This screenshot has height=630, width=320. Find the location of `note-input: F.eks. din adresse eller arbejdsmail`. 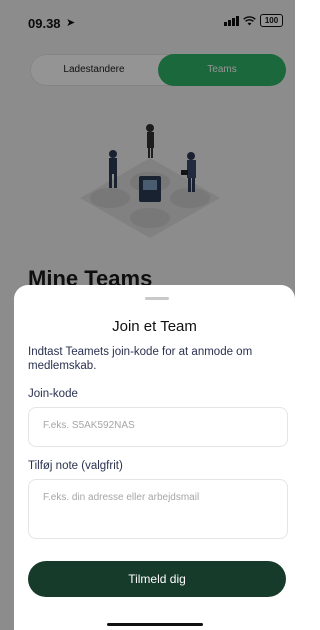

note-input: F.eks. din adresse eller arbejdsmail is located at coordinates (158, 509).